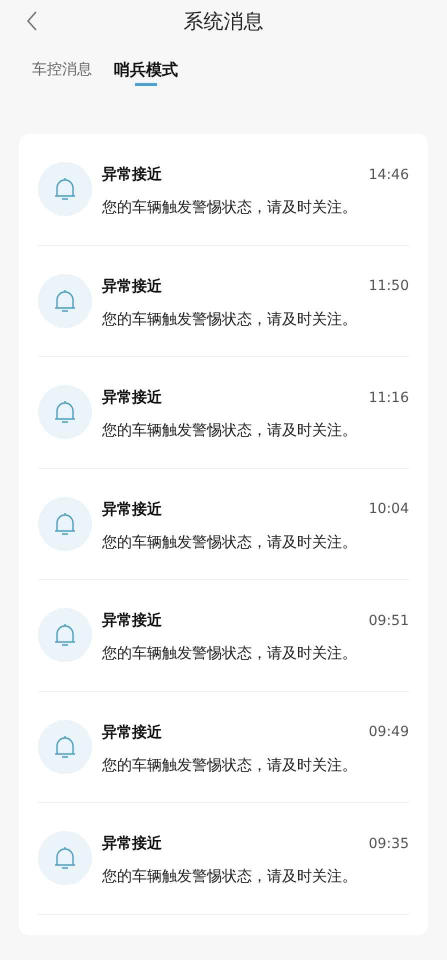 The width and height of the screenshot is (447, 960). Describe the element at coordinates (32, 21) in the screenshot. I see `back-icon` at that location.